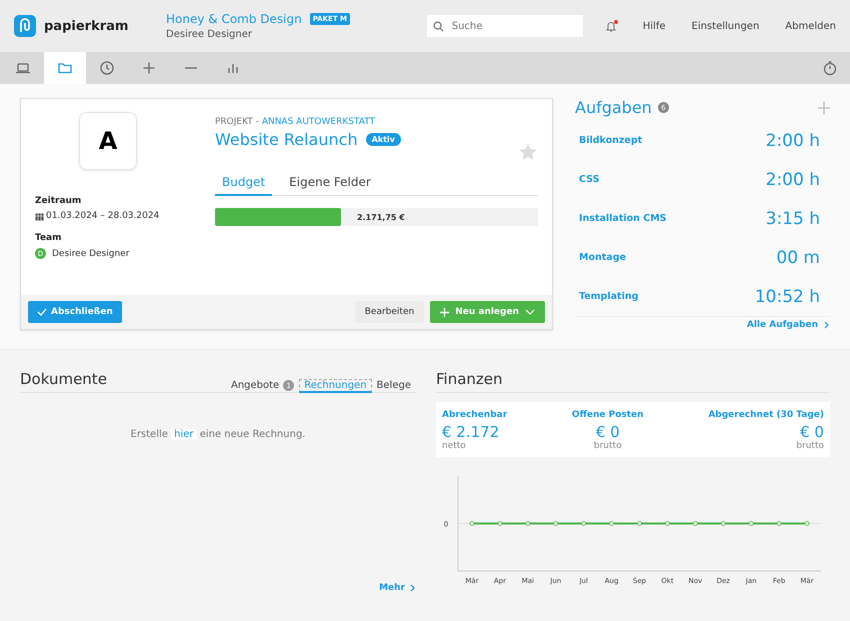  I want to click on caret-icon, so click(530, 312).